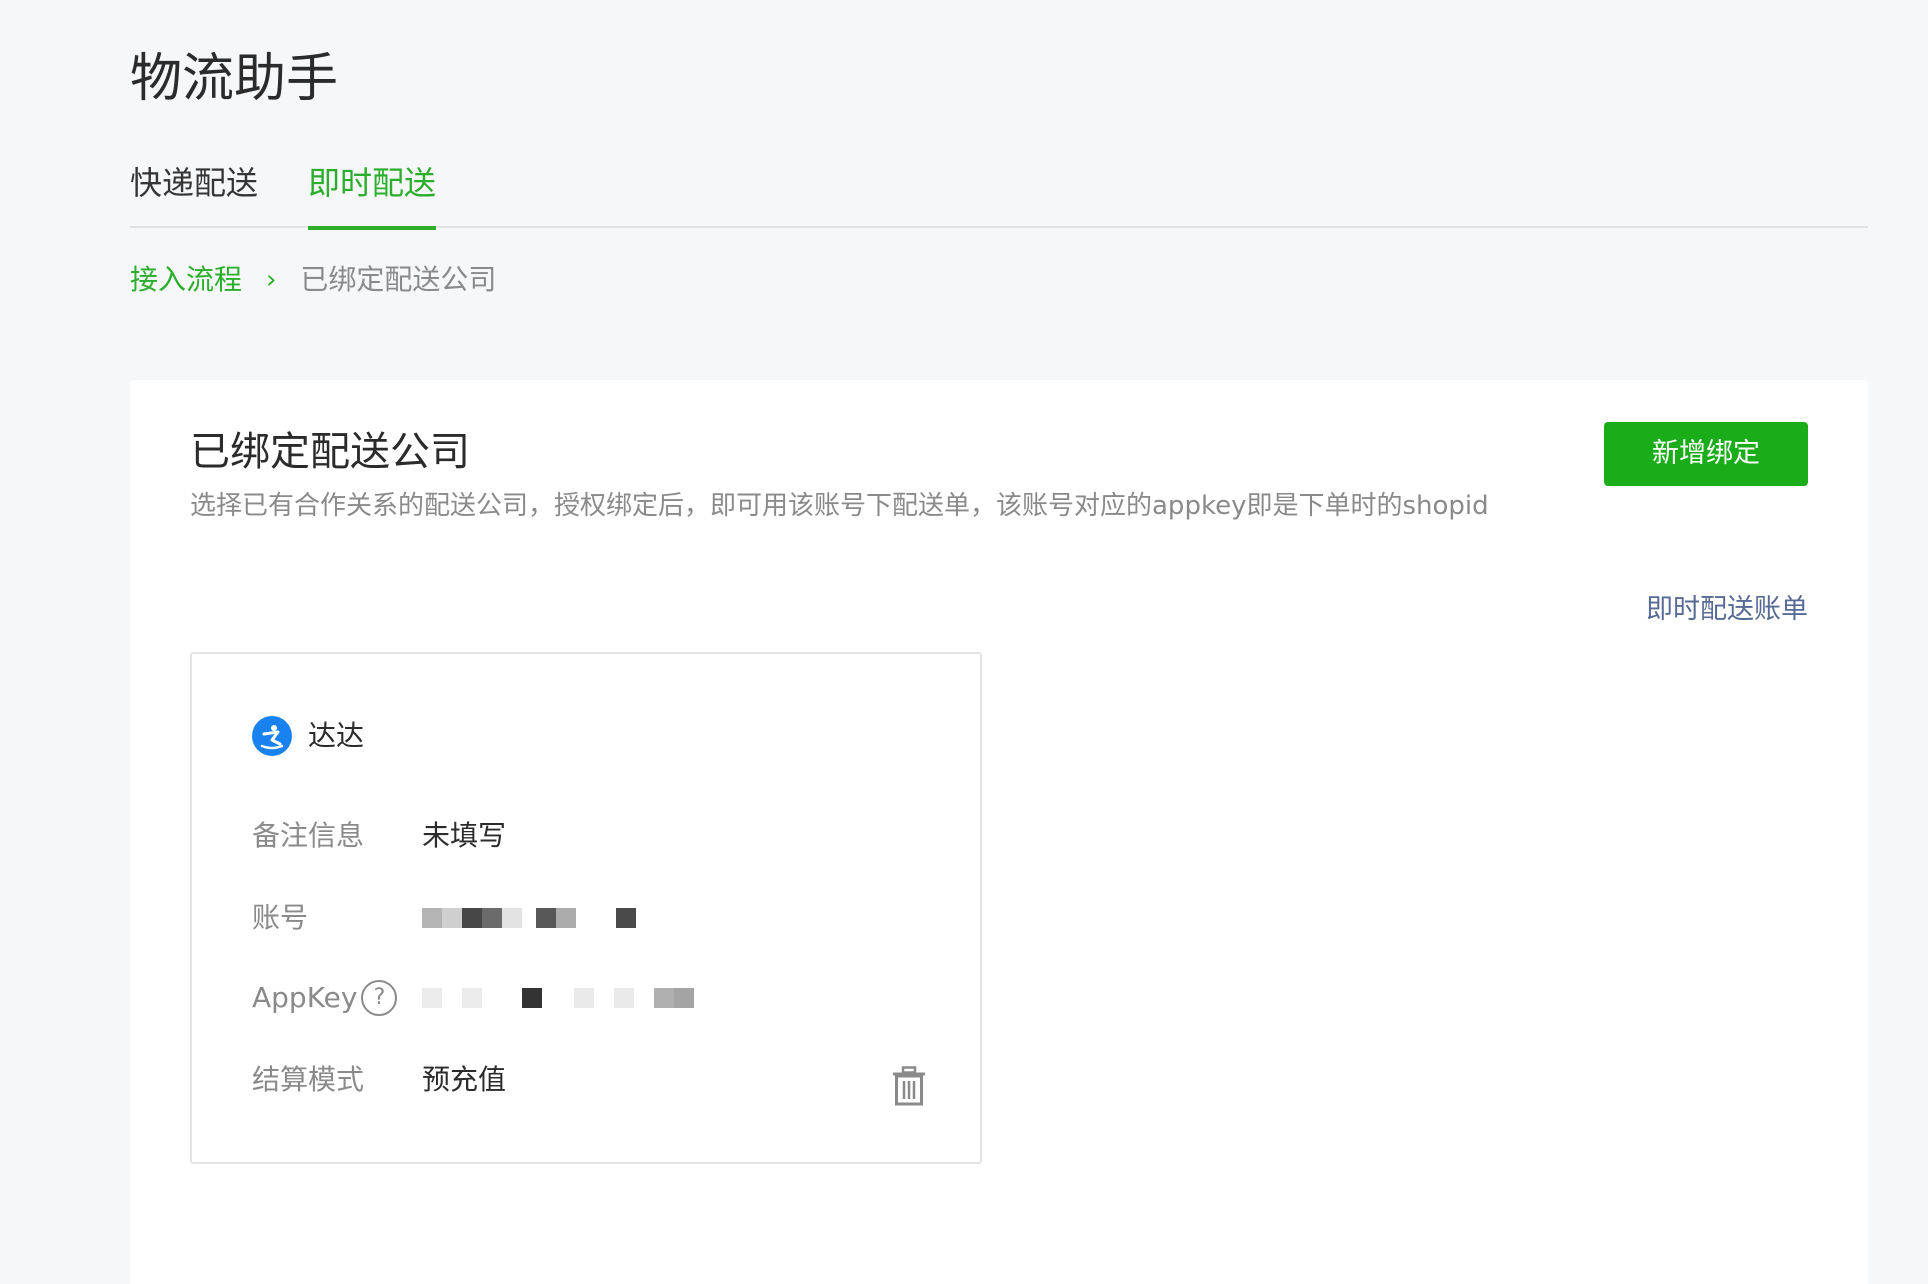 The image size is (1928, 1284). What do you see at coordinates (234, 79) in the screenshot?
I see `page-title: 物流助手` at bounding box center [234, 79].